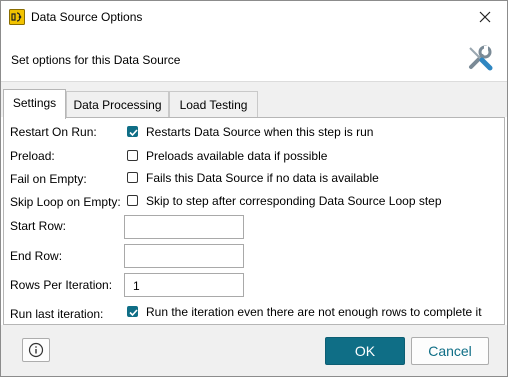  What do you see at coordinates (61, 285) in the screenshot?
I see `rows-per-iteration-label: Rows Per Iteration:` at bounding box center [61, 285].